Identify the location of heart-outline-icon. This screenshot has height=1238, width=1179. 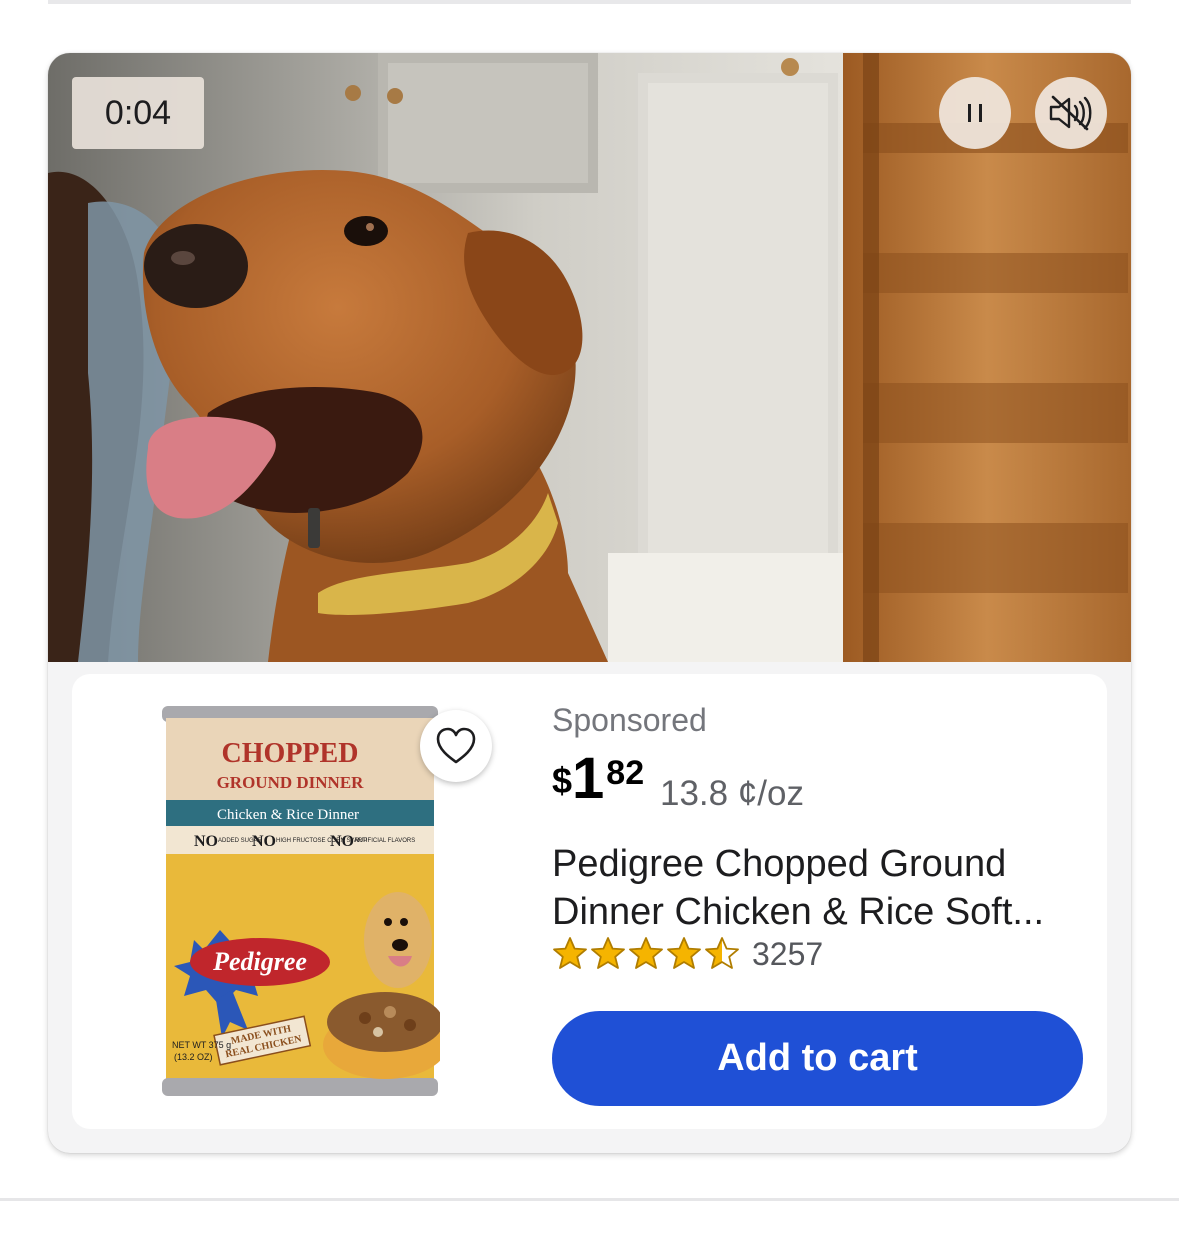
(456, 745).